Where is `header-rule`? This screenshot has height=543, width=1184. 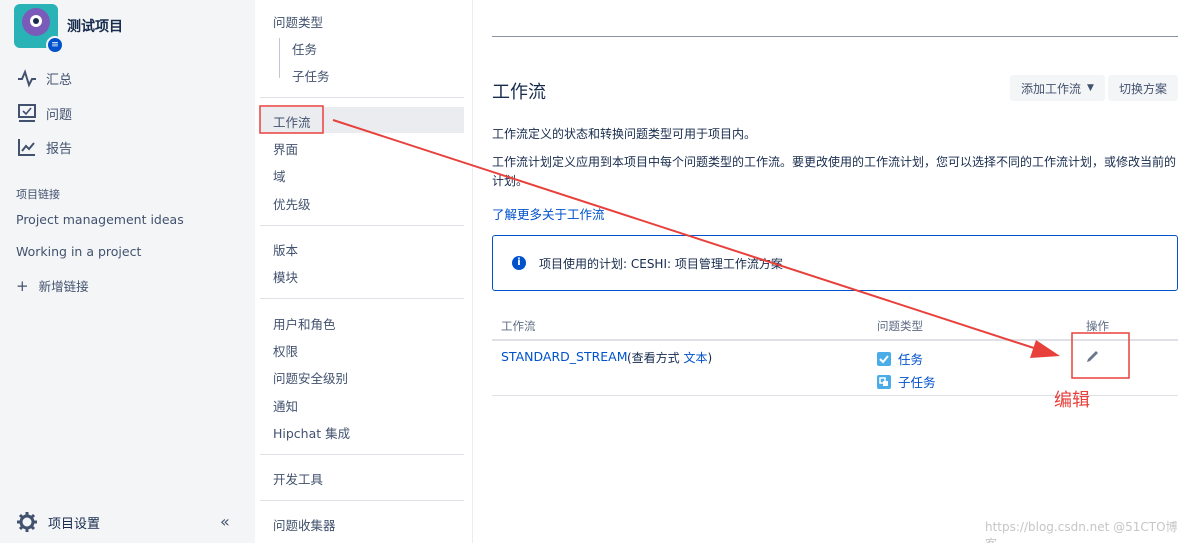
header-rule is located at coordinates (835, 36).